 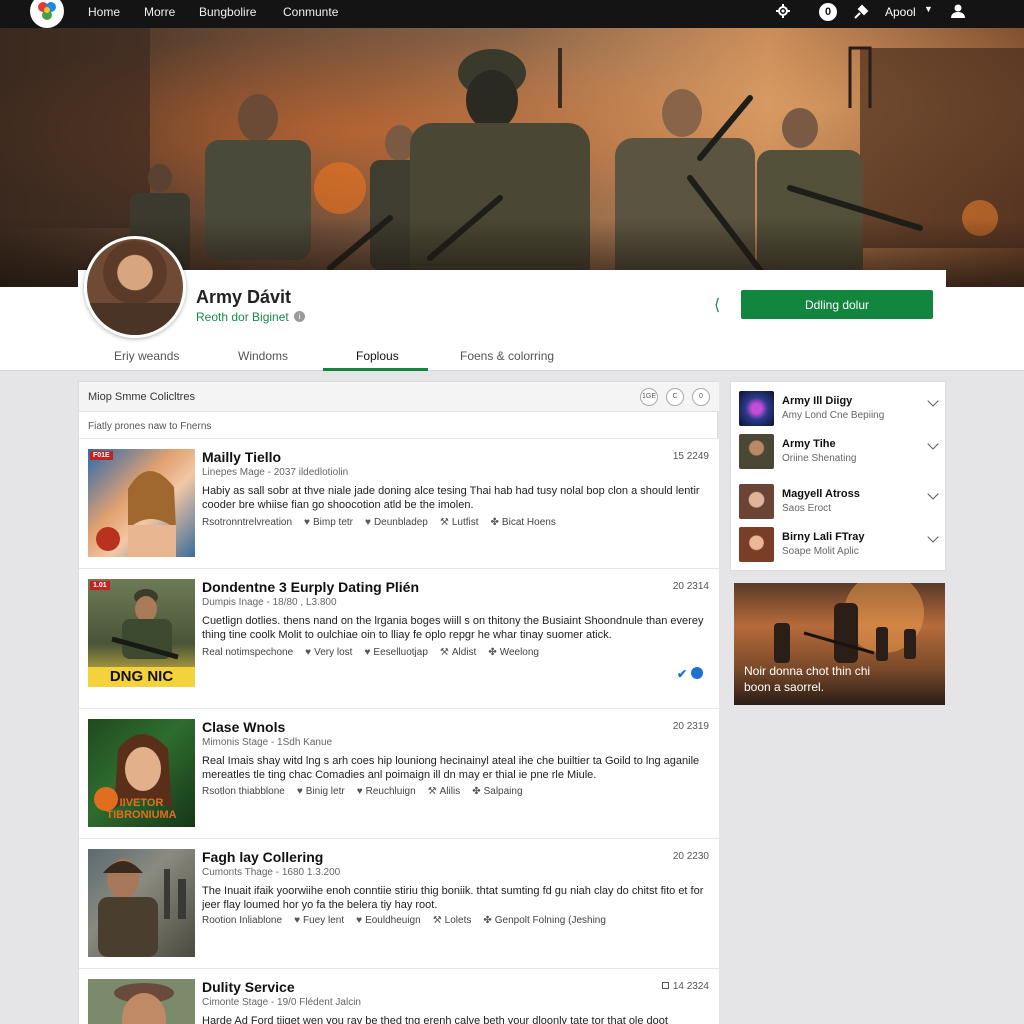 I want to click on tab-foplous: Foplous, so click(x=377, y=356).